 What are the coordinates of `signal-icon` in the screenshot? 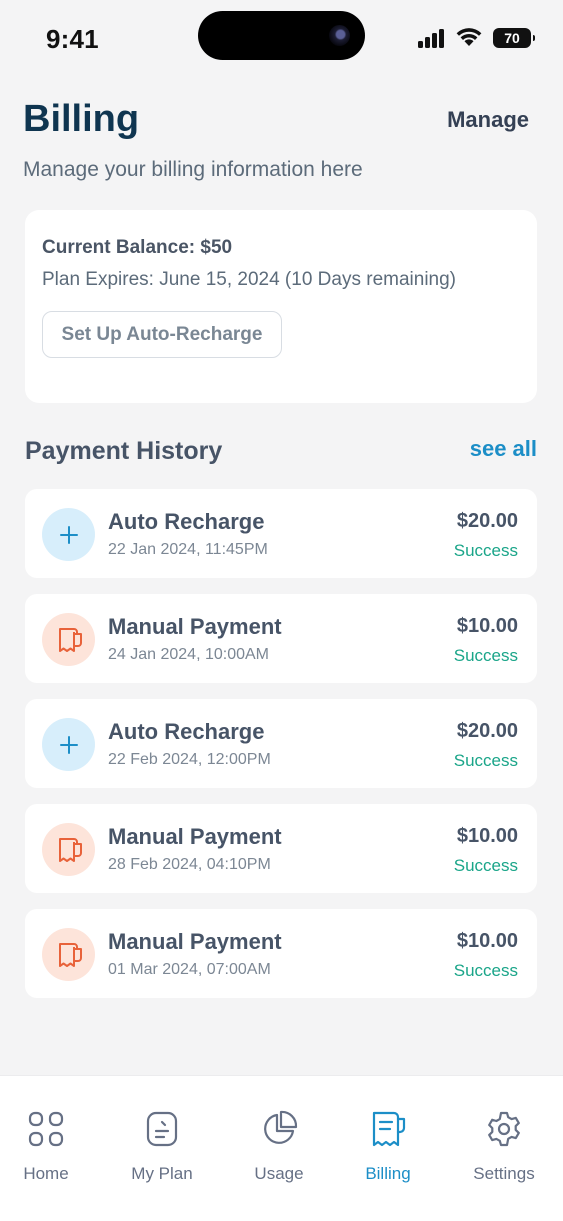 It's located at (432, 38).